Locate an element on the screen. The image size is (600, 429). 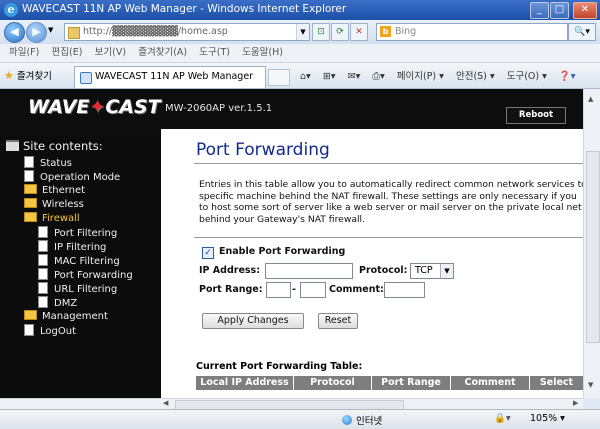
menu-view: 보기(V) is located at coordinates (110, 53).